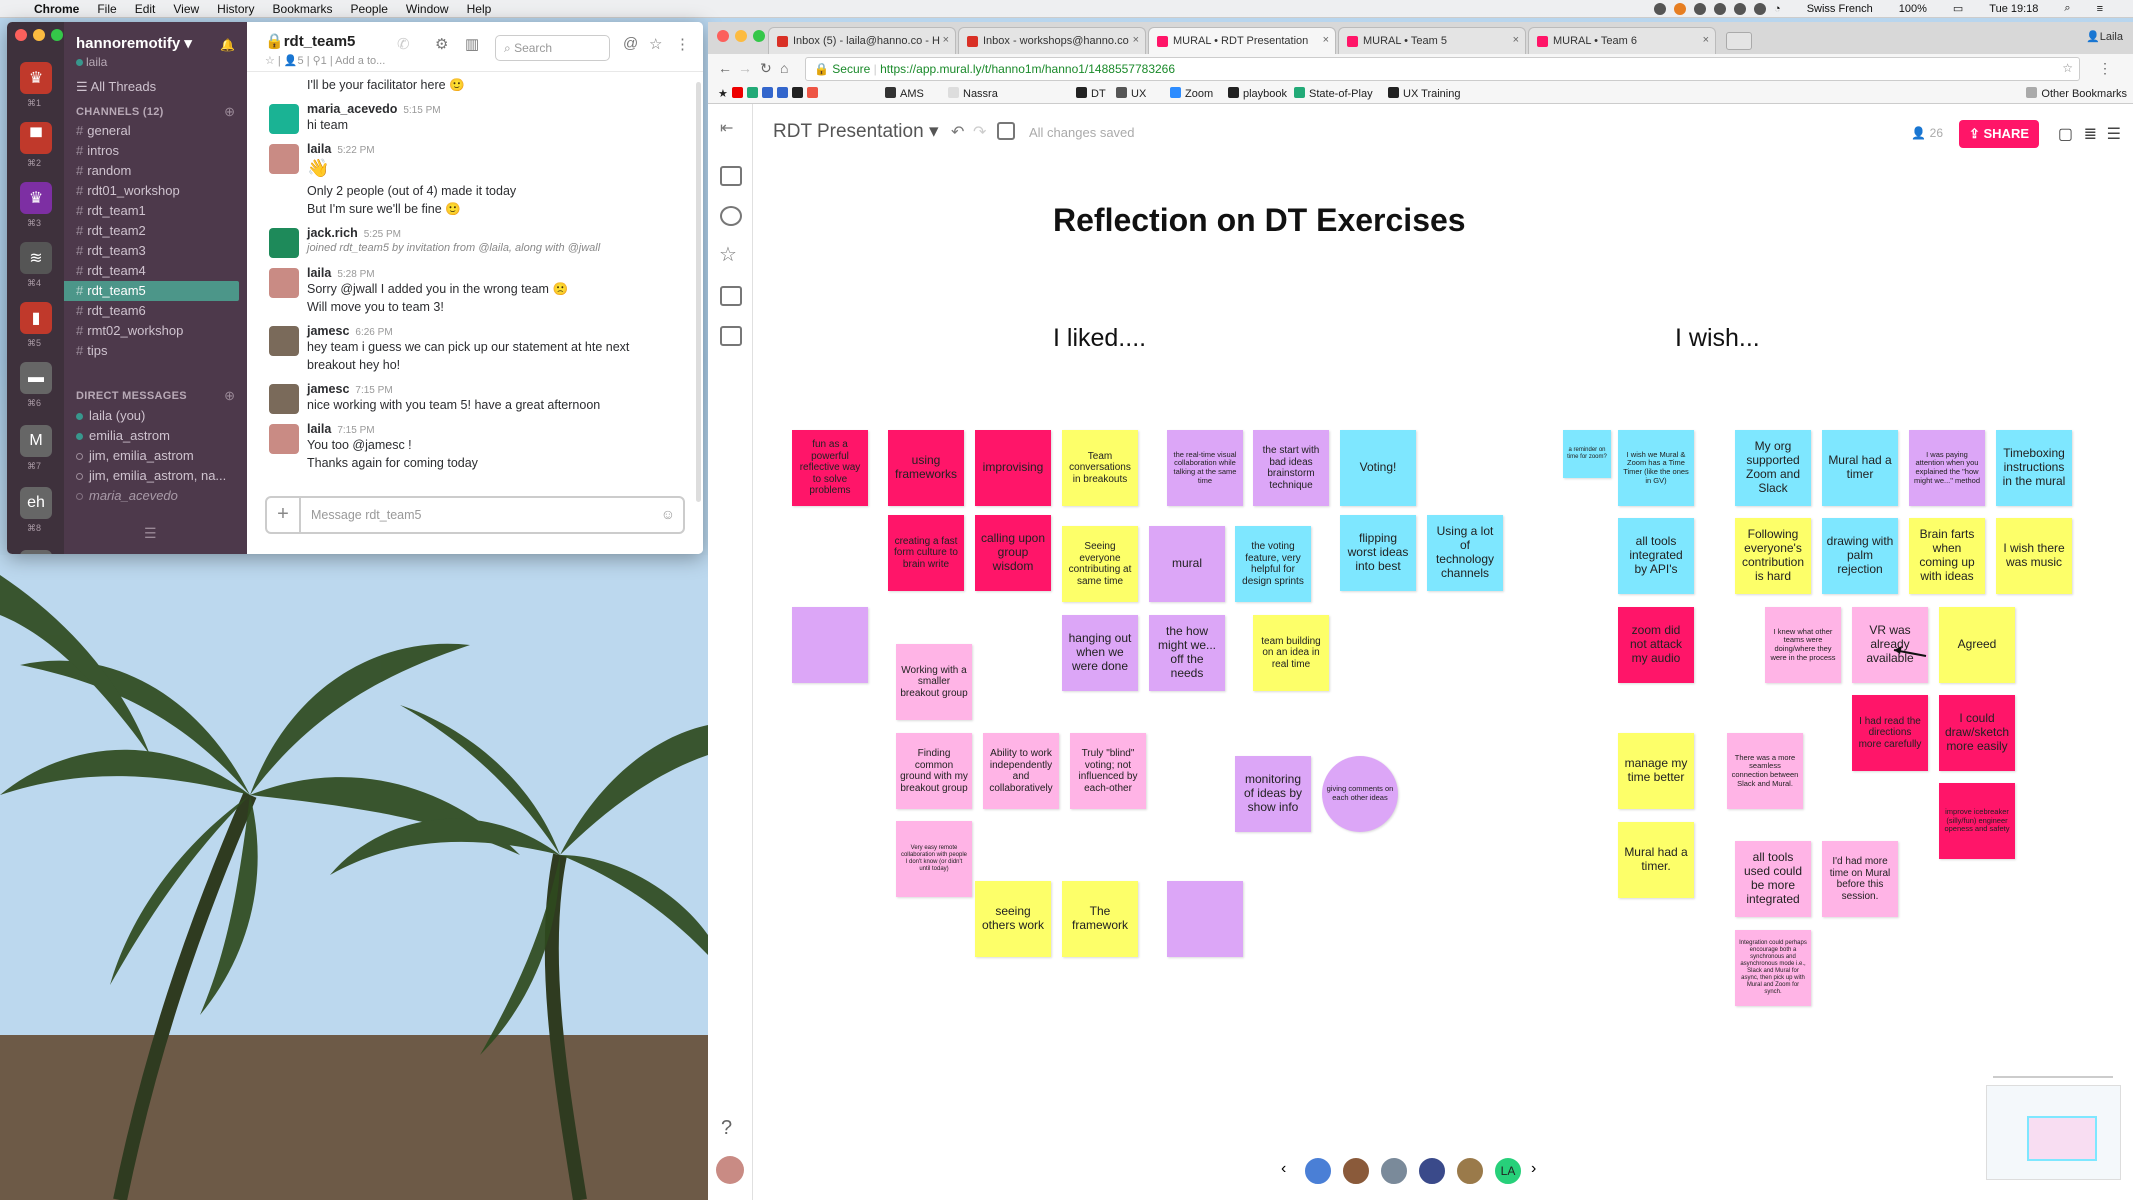 The width and height of the screenshot is (2133, 1200). Describe the element at coordinates (427, 9) in the screenshot. I see `menu-window: Window` at that location.